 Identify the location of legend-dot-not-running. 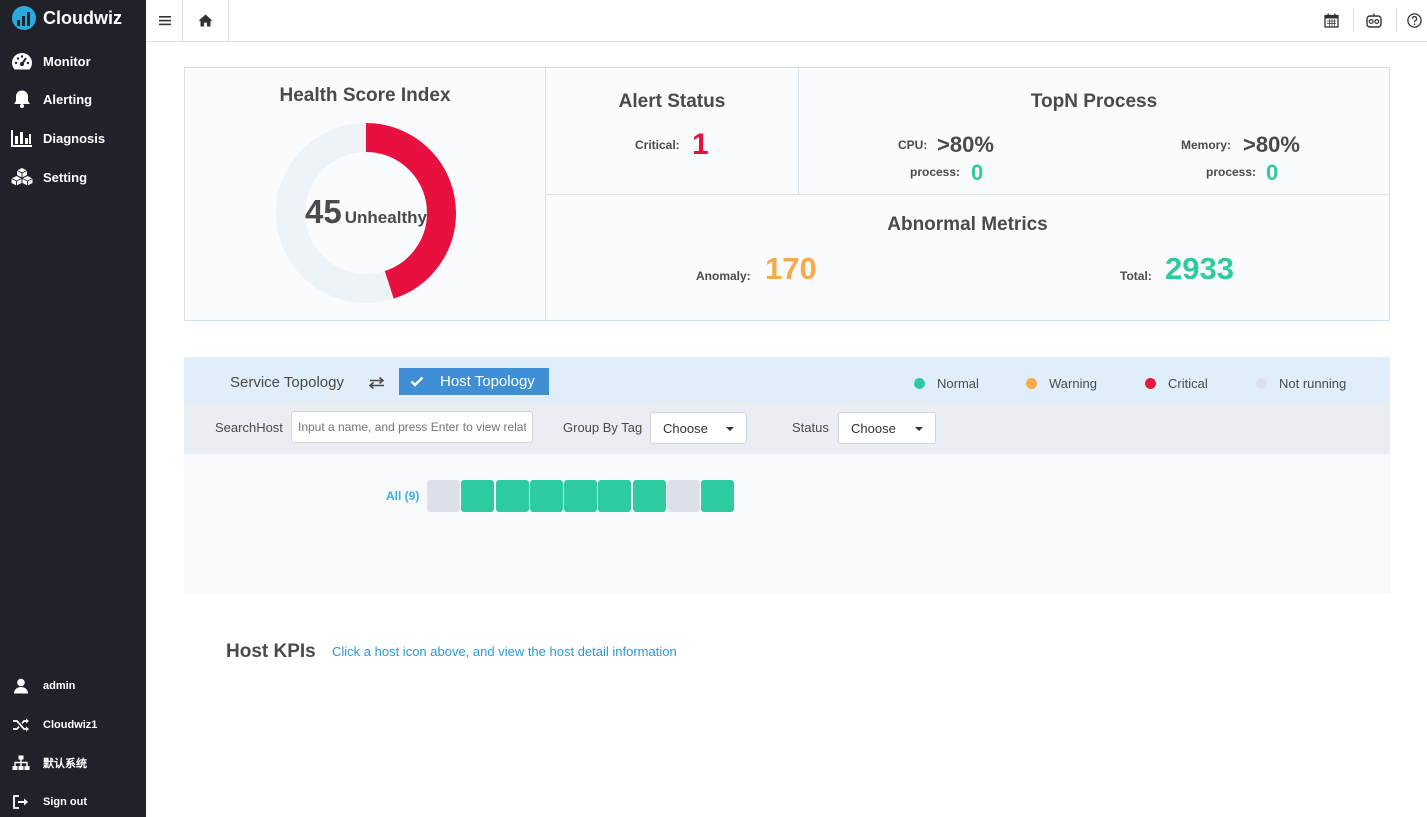
(1261, 383).